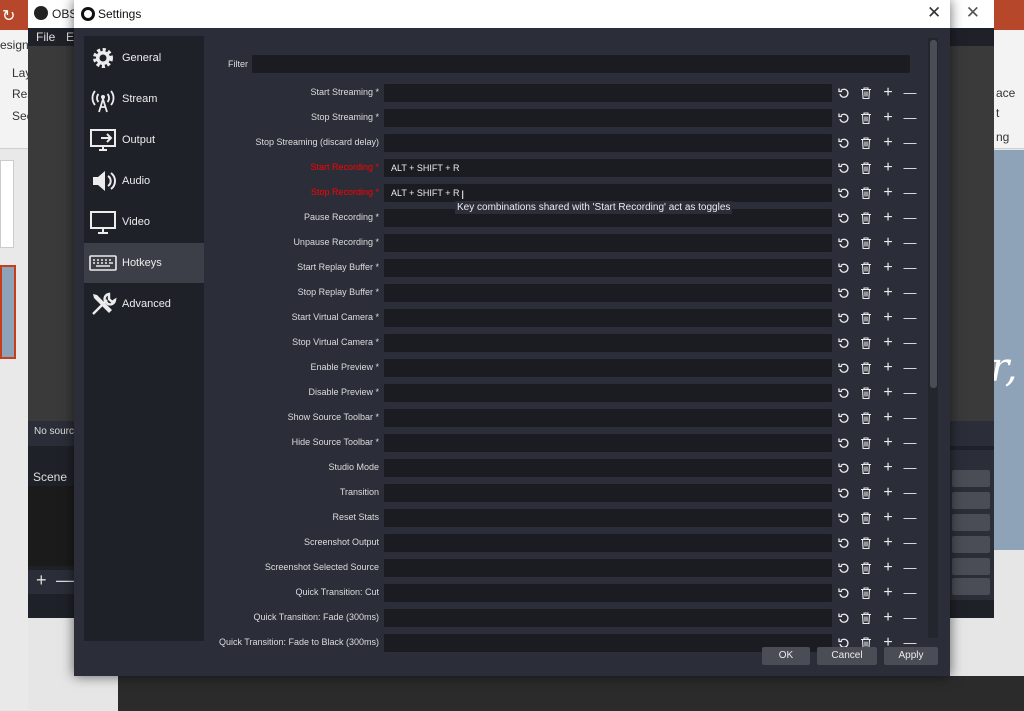  I want to click on sidebar-item-audio: Audio, so click(144, 181).